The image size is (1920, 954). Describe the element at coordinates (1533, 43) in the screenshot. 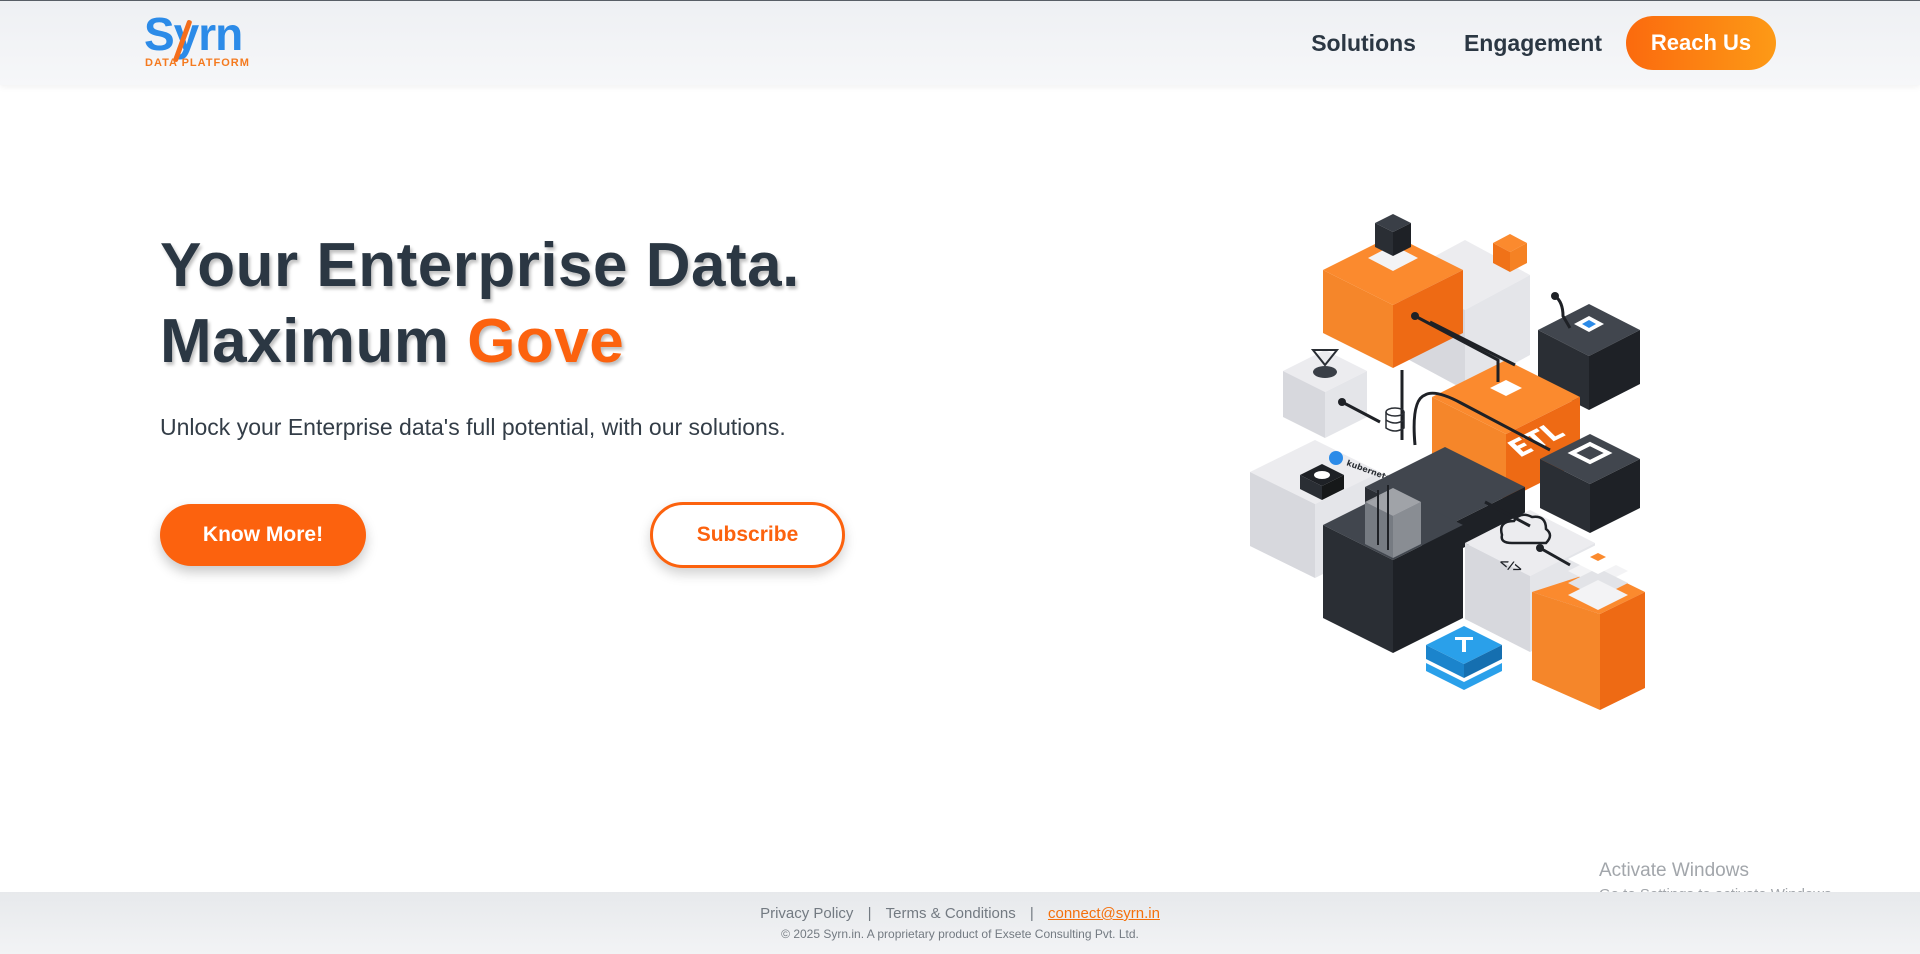

I see `nav-engagement: Engagement` at that location.